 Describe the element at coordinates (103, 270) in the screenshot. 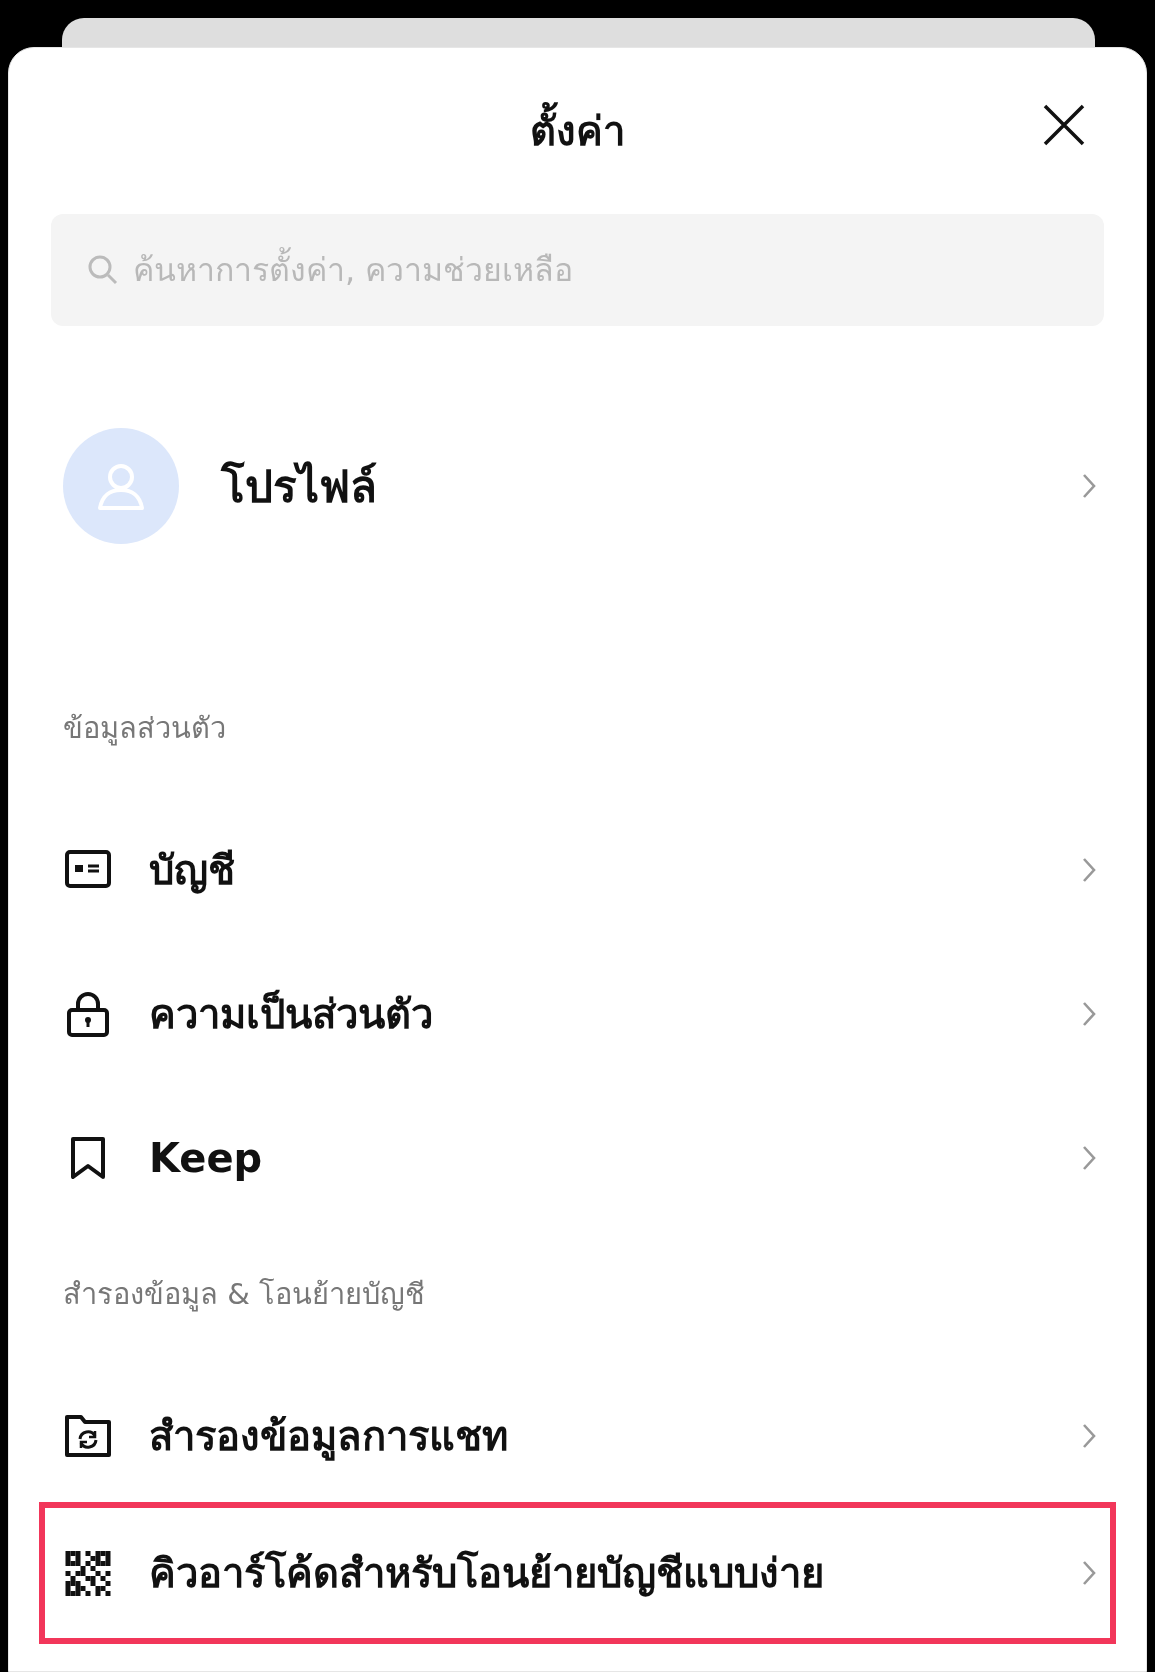

I see `search-icon` at that location.